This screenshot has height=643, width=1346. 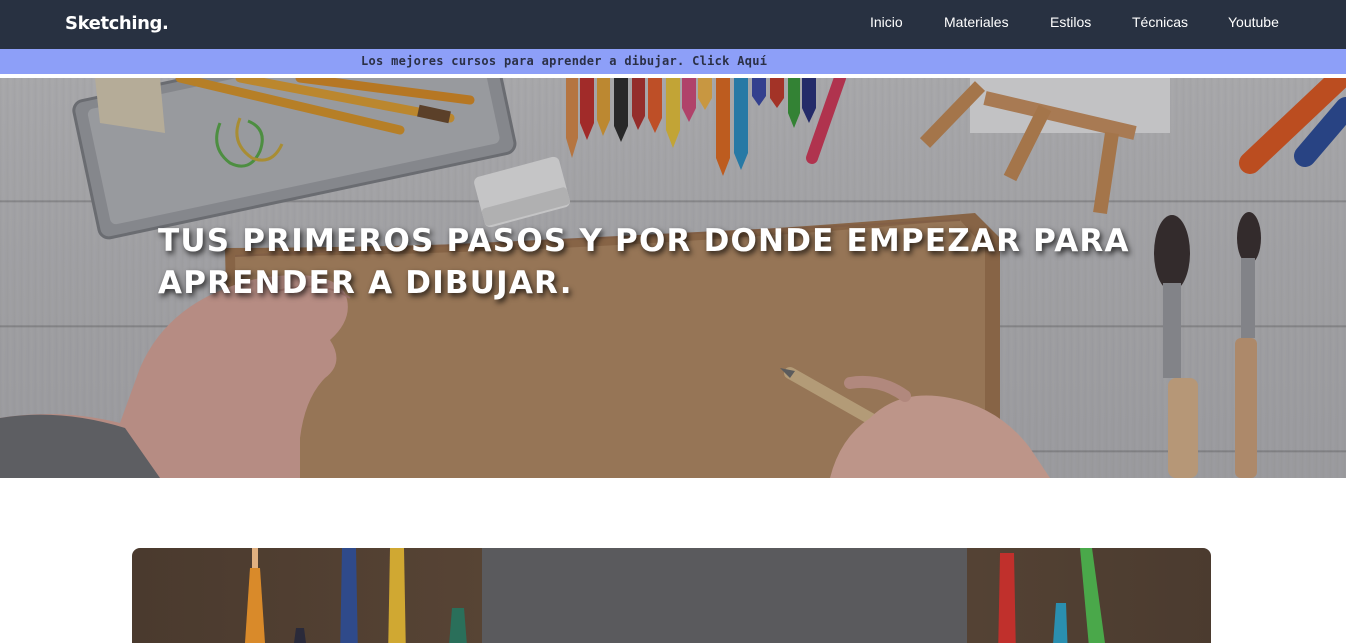 What do you see at coordinates (675, 595) in the screenshot?
I see `card-background-image` at bounding box center [675, 595].